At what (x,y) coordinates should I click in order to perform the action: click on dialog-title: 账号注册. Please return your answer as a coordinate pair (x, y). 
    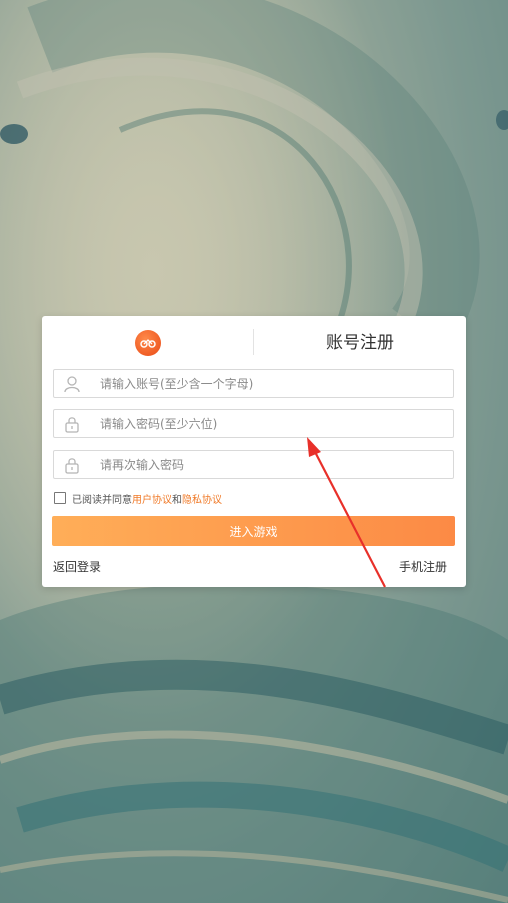
    Looking at the image, I should click on (360, 343).